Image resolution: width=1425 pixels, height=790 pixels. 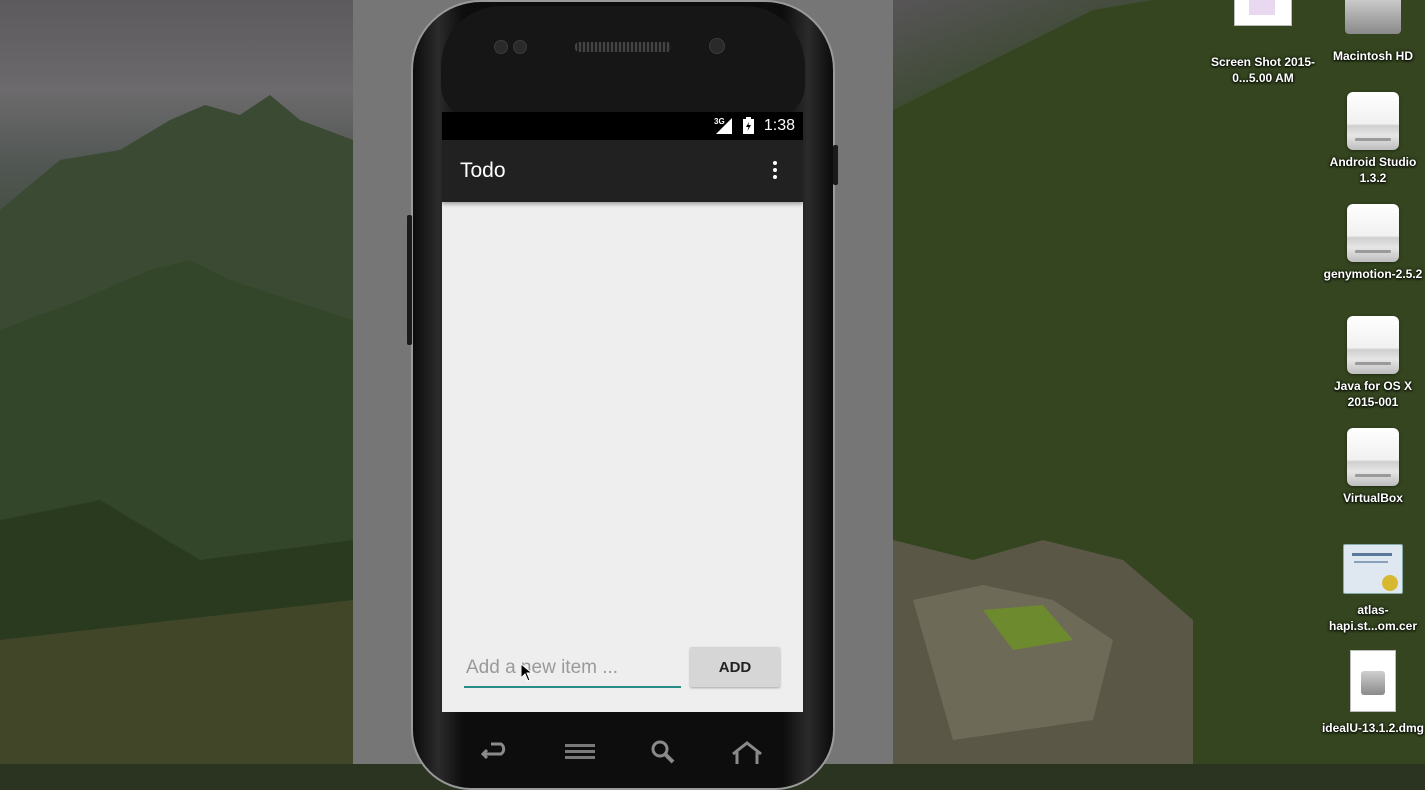 I want to click on volume-button, so click(x=409, y=280).